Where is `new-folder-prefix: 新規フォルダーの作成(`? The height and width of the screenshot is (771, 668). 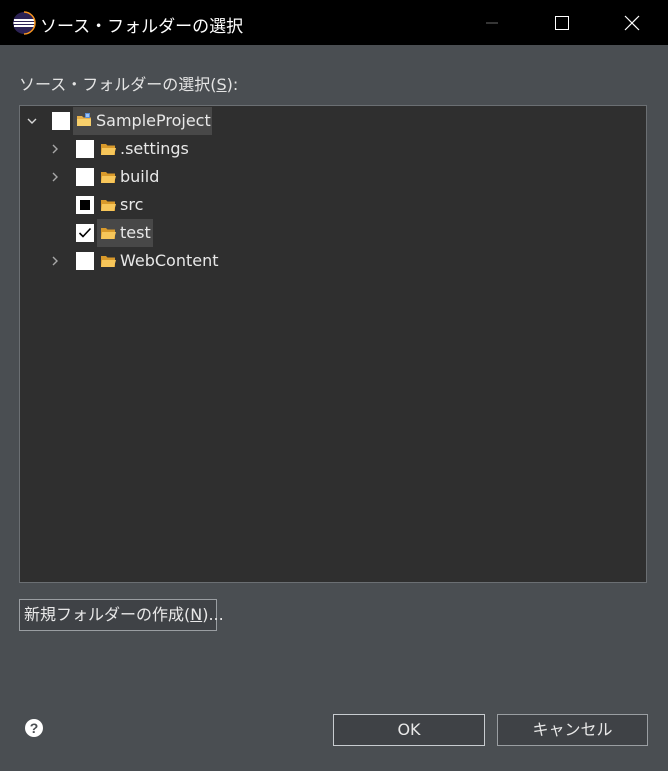
new-folder-prefix: 新規フォルダーの作成( is located at coordinates (107, 614).